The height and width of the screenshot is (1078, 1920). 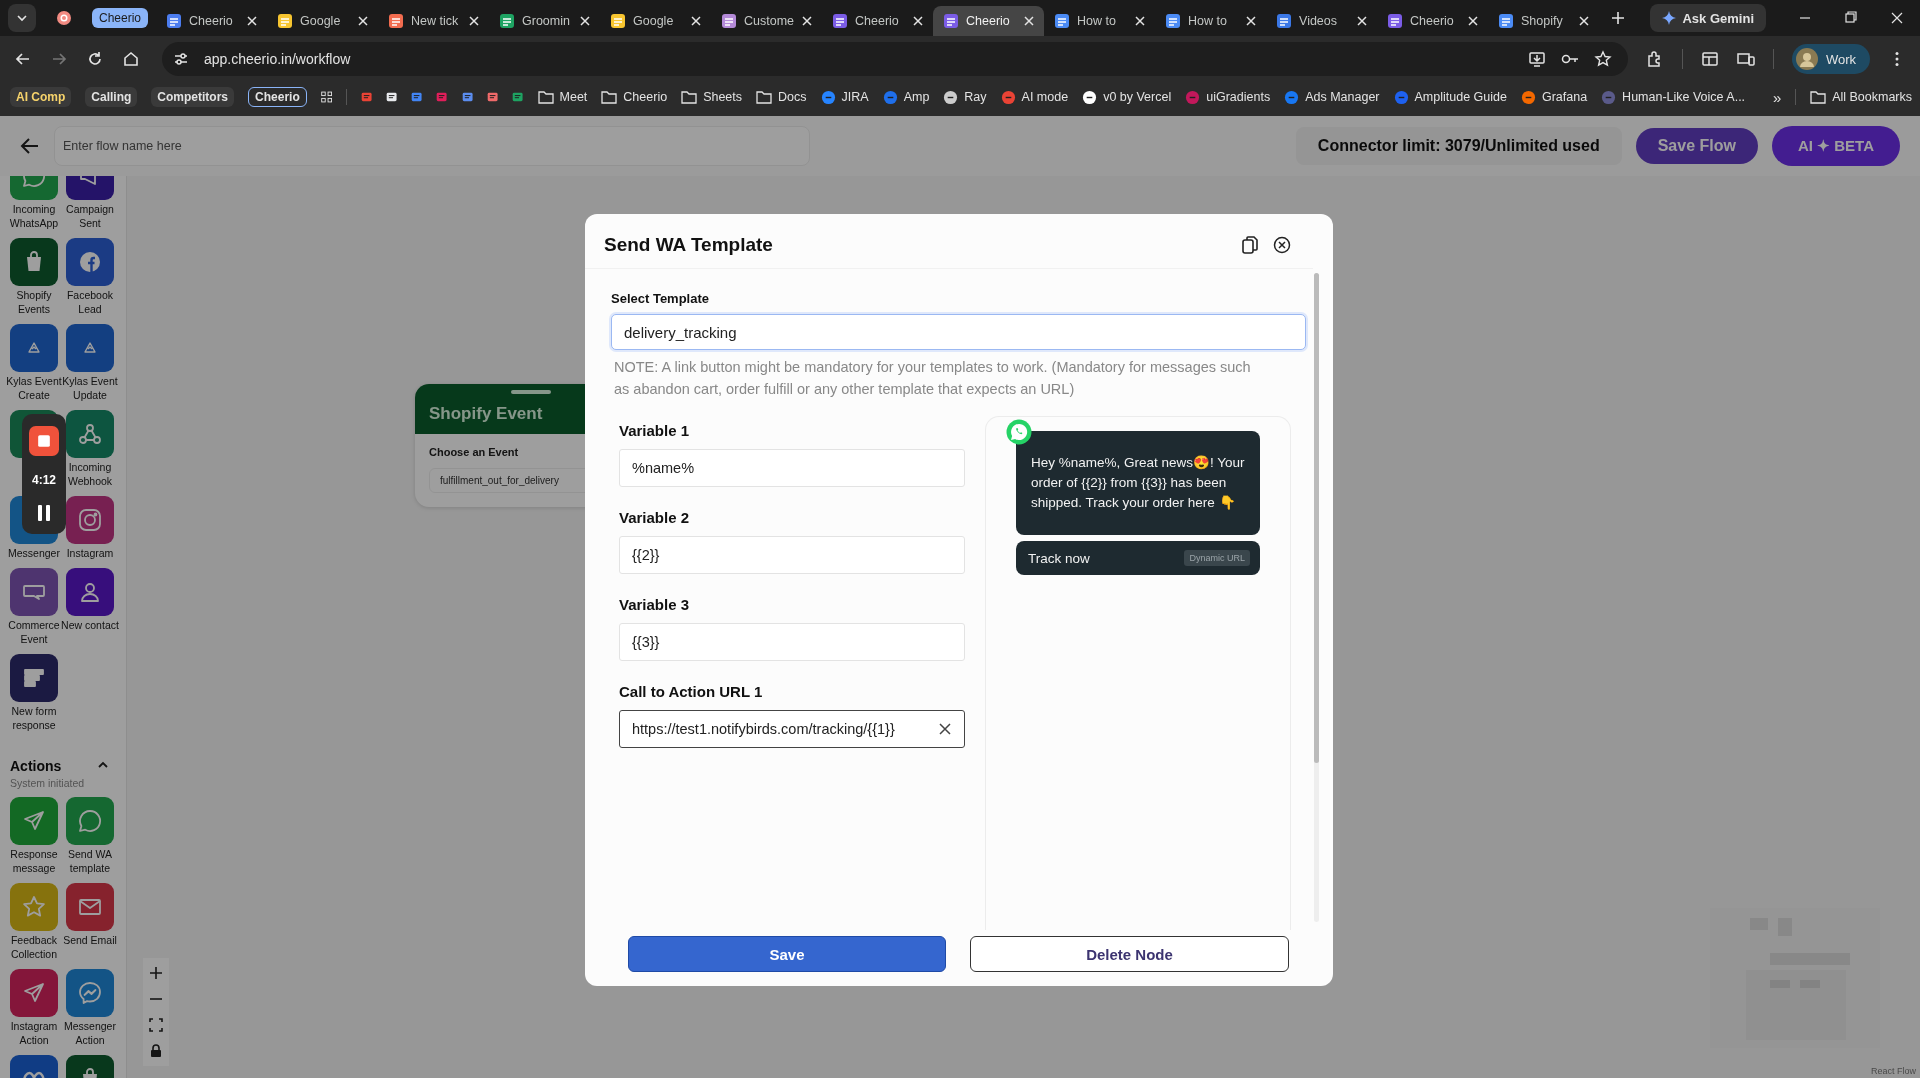 I want to click on url-field: https://test1.notifybirds.com/tracking/{{1}}, so click(x=792, y=729).